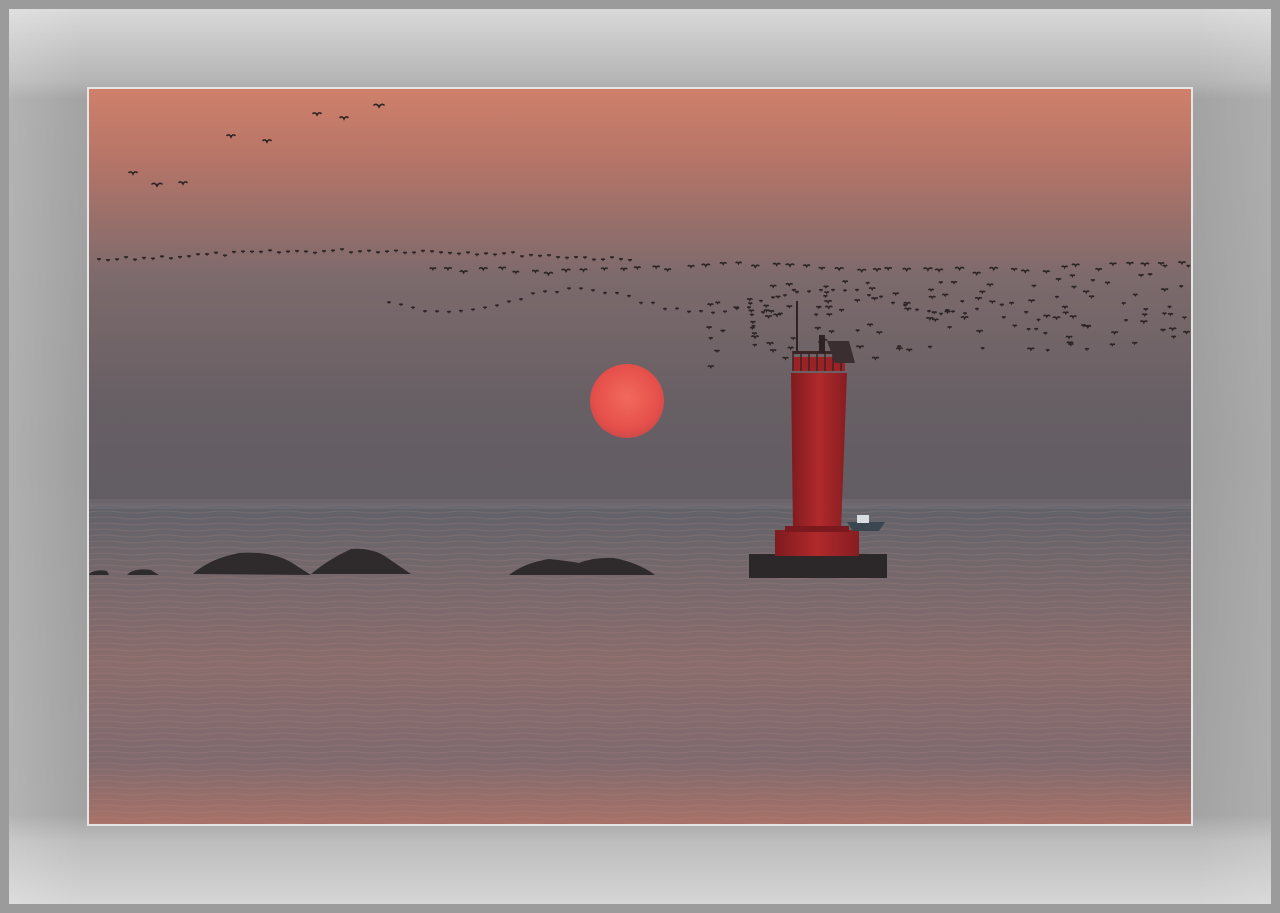  I want to click on horizon-haze, so click(640, 504).